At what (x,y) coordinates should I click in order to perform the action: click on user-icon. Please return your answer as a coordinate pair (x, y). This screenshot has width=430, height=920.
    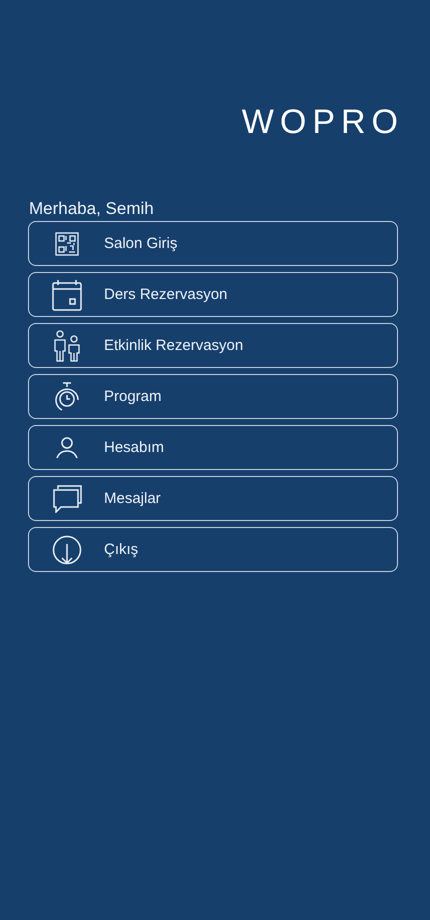
    Looking at the image, I should click on (67, 447).